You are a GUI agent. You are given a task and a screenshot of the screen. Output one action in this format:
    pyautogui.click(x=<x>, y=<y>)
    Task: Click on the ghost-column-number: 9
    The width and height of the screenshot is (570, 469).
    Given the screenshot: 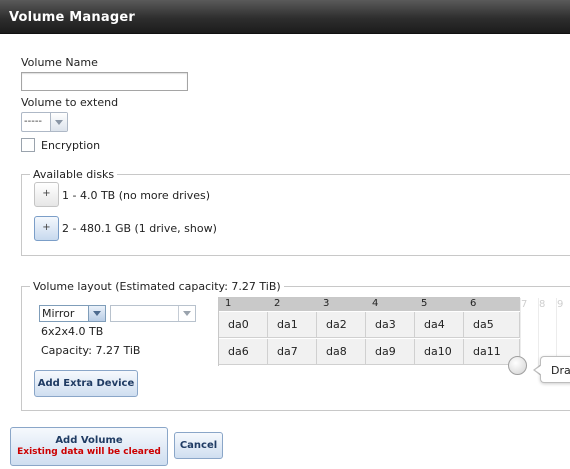 What is the action you would take?
    pyautogui.click(x=560, y=304)
    